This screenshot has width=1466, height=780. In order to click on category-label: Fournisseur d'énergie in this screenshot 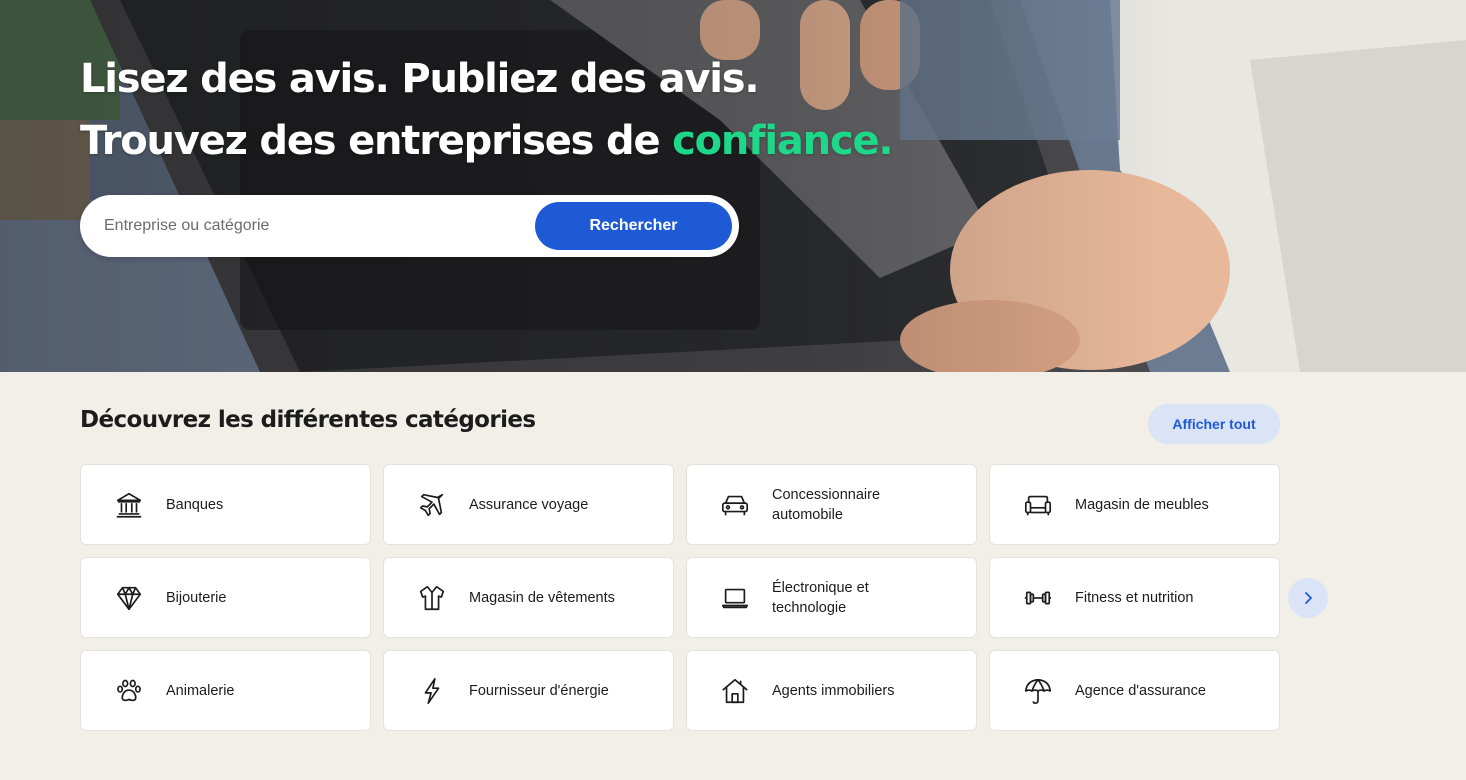, I will do `click(539, 690)`.